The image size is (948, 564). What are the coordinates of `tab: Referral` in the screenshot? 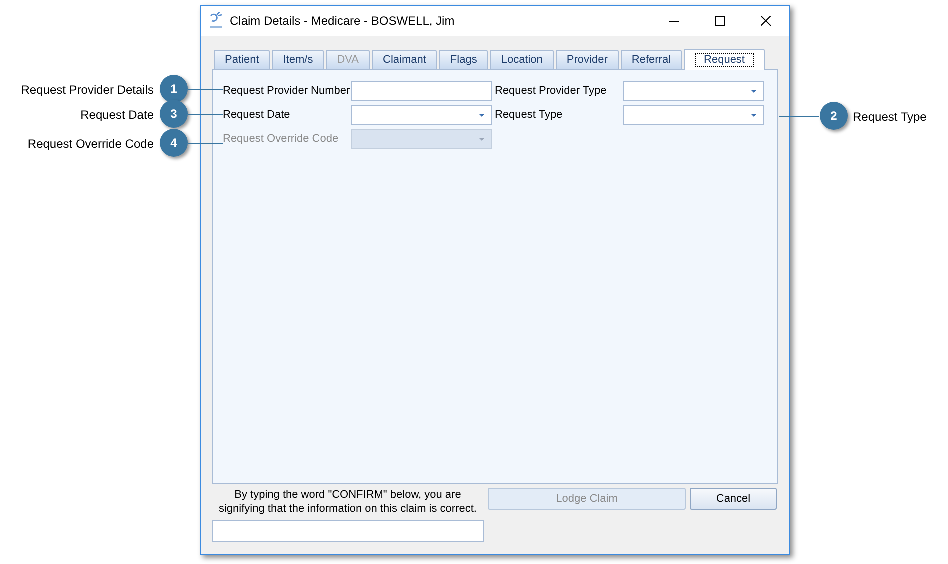 It's located at (651, 59).